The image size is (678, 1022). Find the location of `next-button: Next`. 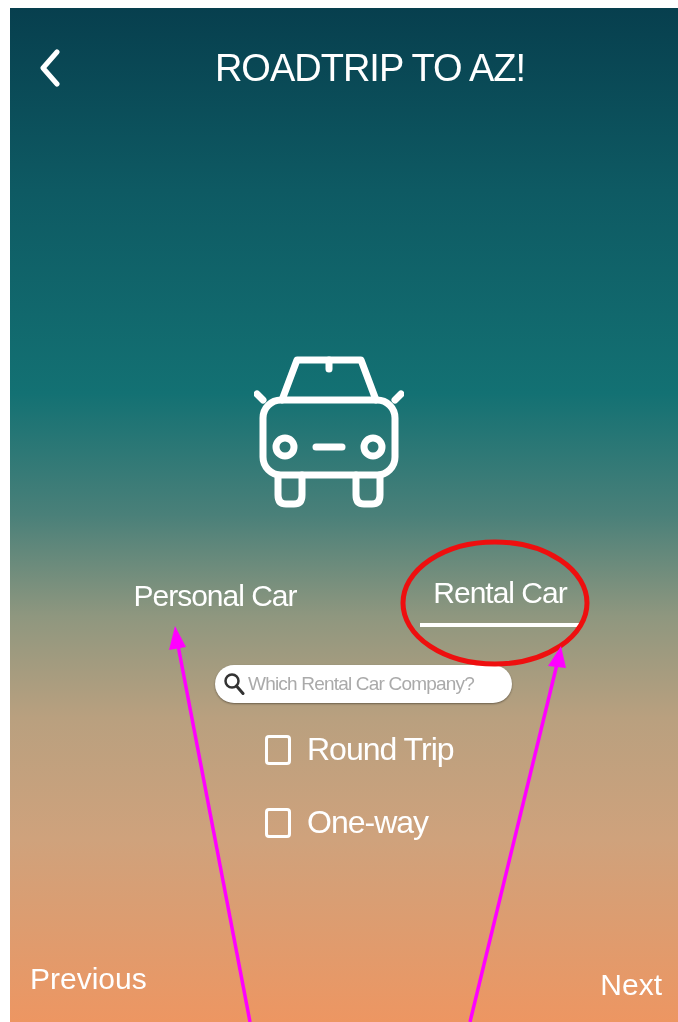

next-button: Next is located at coordinates (631, 985).